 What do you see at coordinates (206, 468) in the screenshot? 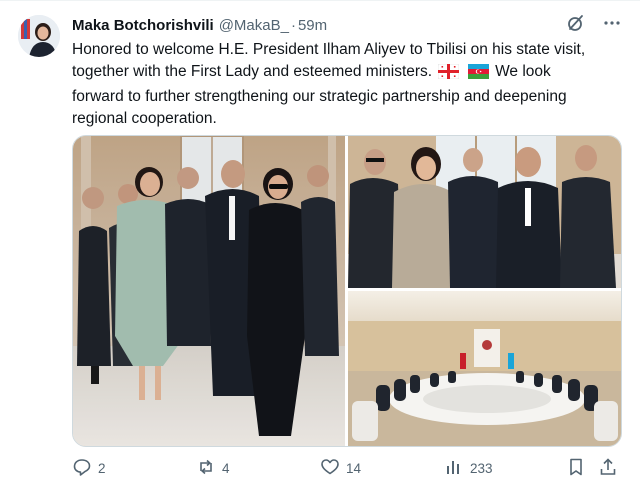
I see `repost-icon` at bounding box center [206, 468].